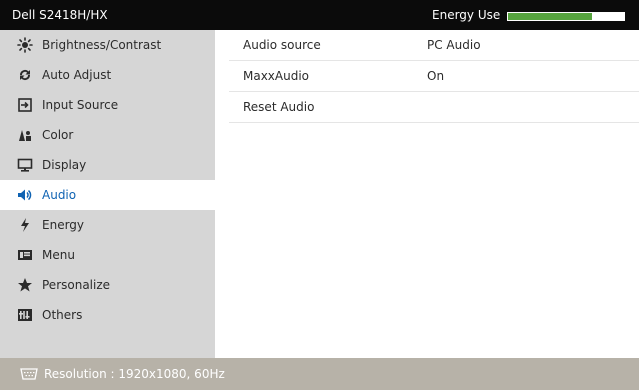 The height and width of the screenshot is (390, 639). Describe the element at coordinates (276, 76) in the screenshot. I see `maxxaudio-label: MaxxAudio` at that location.